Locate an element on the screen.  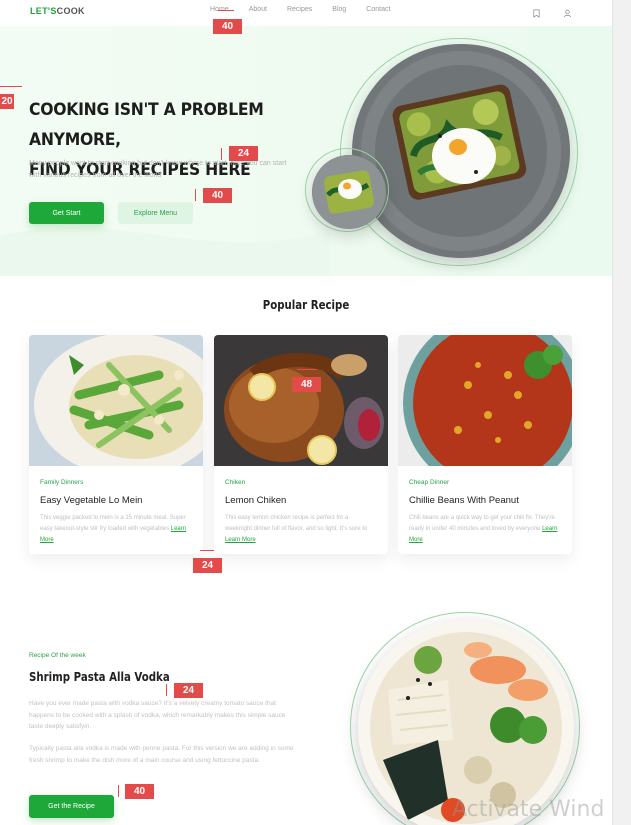
page-scrollbar is located at coordinates (621, 412).